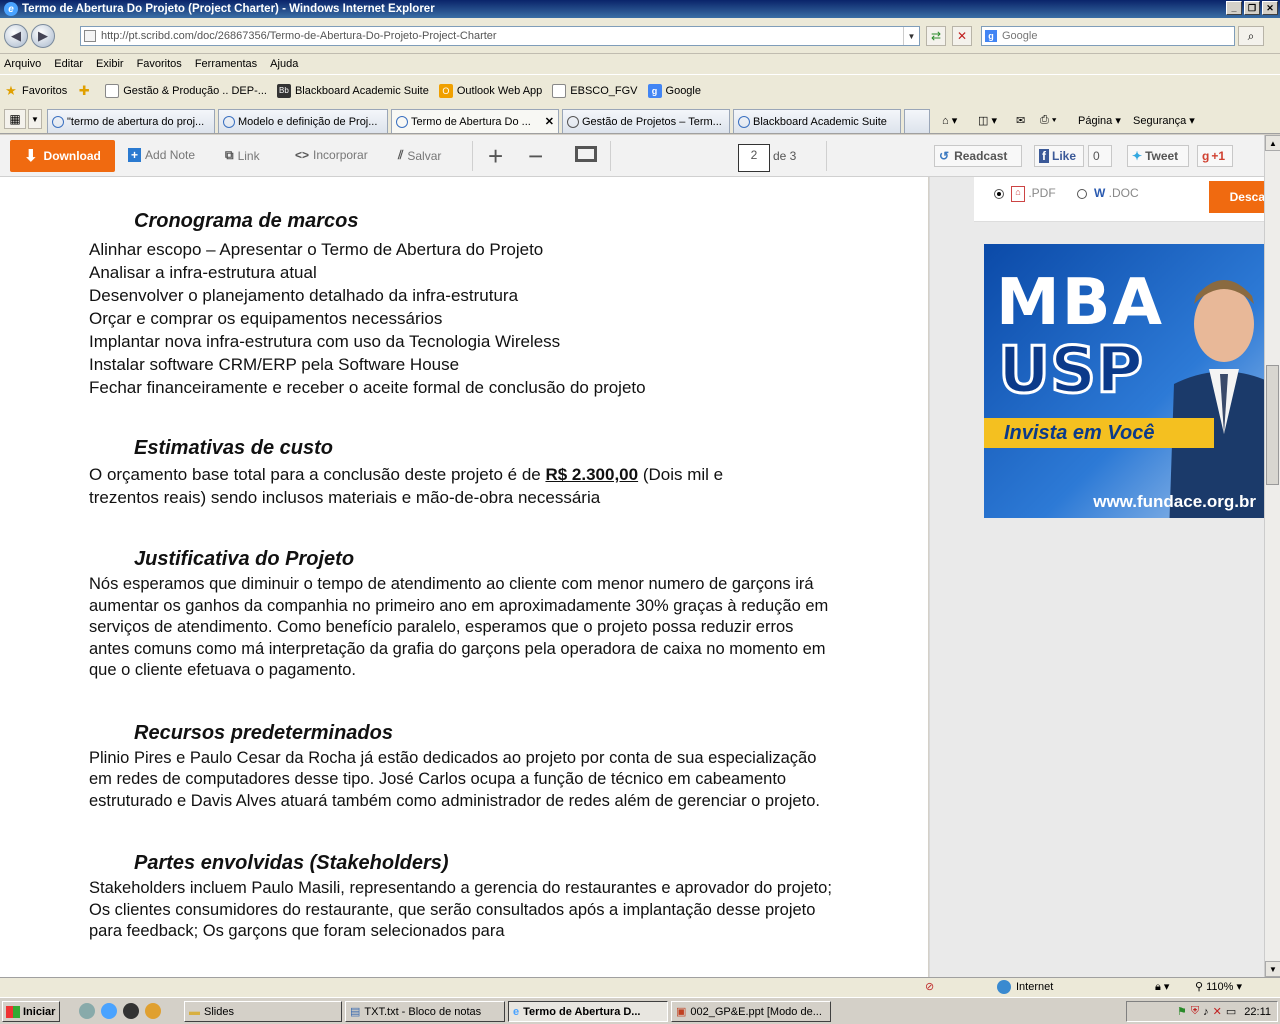 The image size is (1280, 1024). Describe the element at coordinates (86, 90) in the screenshot. I see `add-favorite-button: ✚` at that location.